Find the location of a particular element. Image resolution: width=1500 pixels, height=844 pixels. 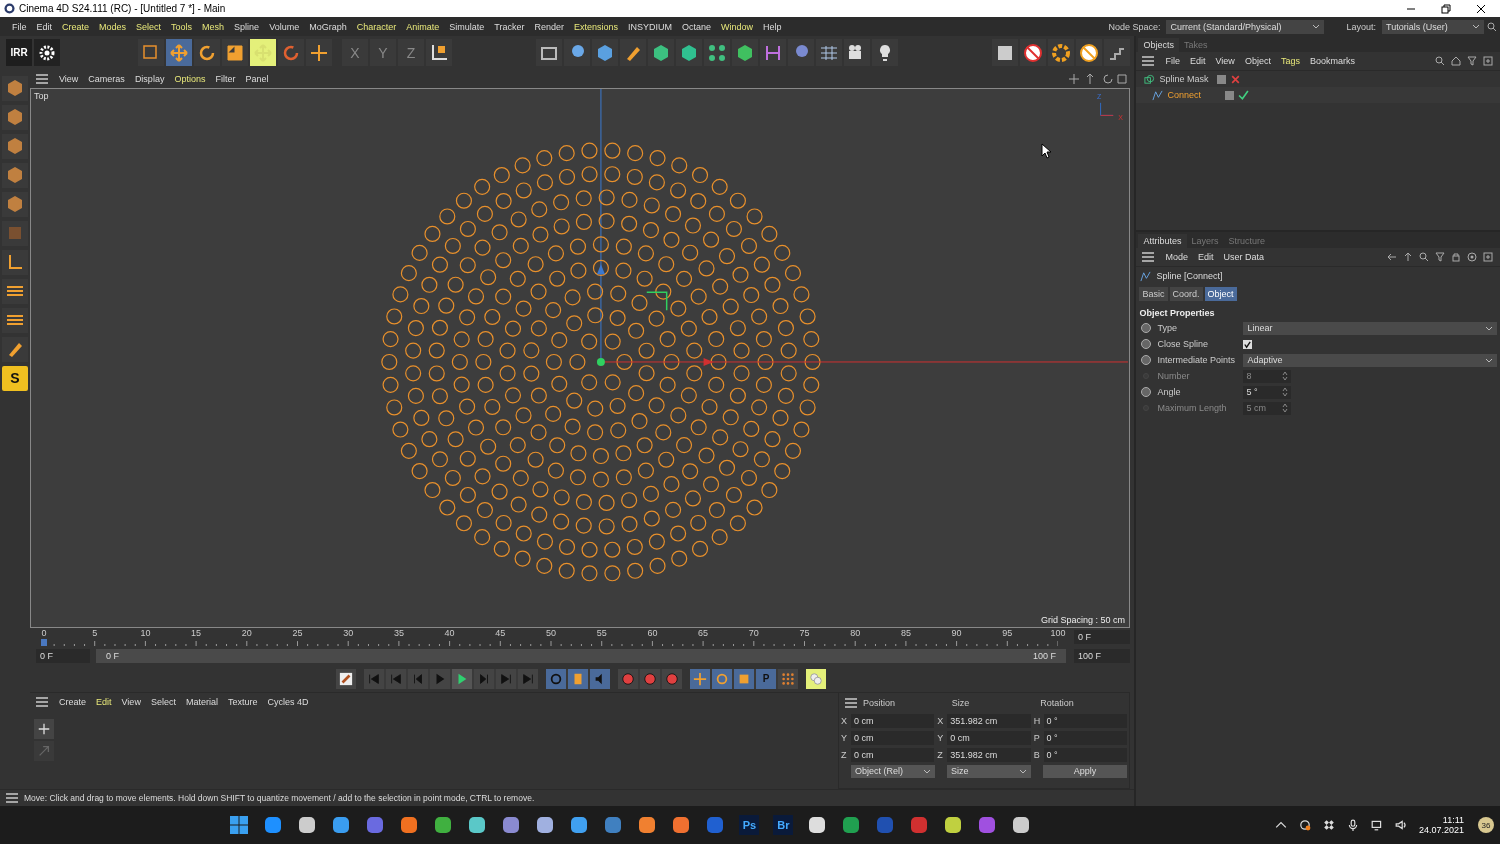

menu-item: Mode is located at coordinates (1176, 257).